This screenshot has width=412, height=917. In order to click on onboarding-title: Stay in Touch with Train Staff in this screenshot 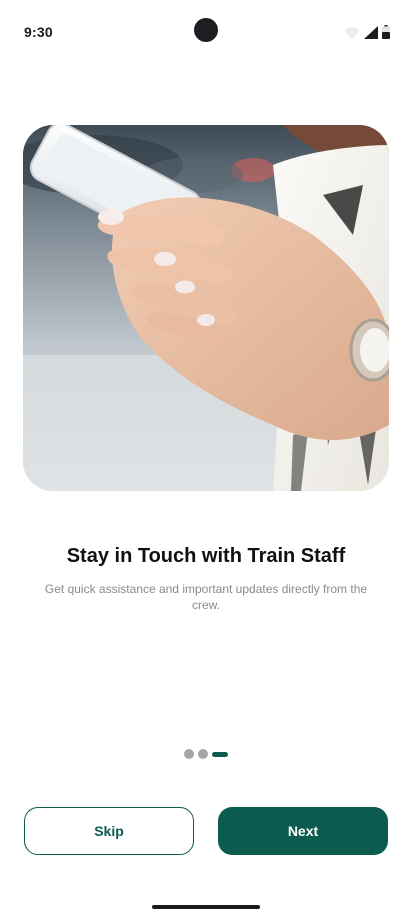, I will do `click(206, 556)`.